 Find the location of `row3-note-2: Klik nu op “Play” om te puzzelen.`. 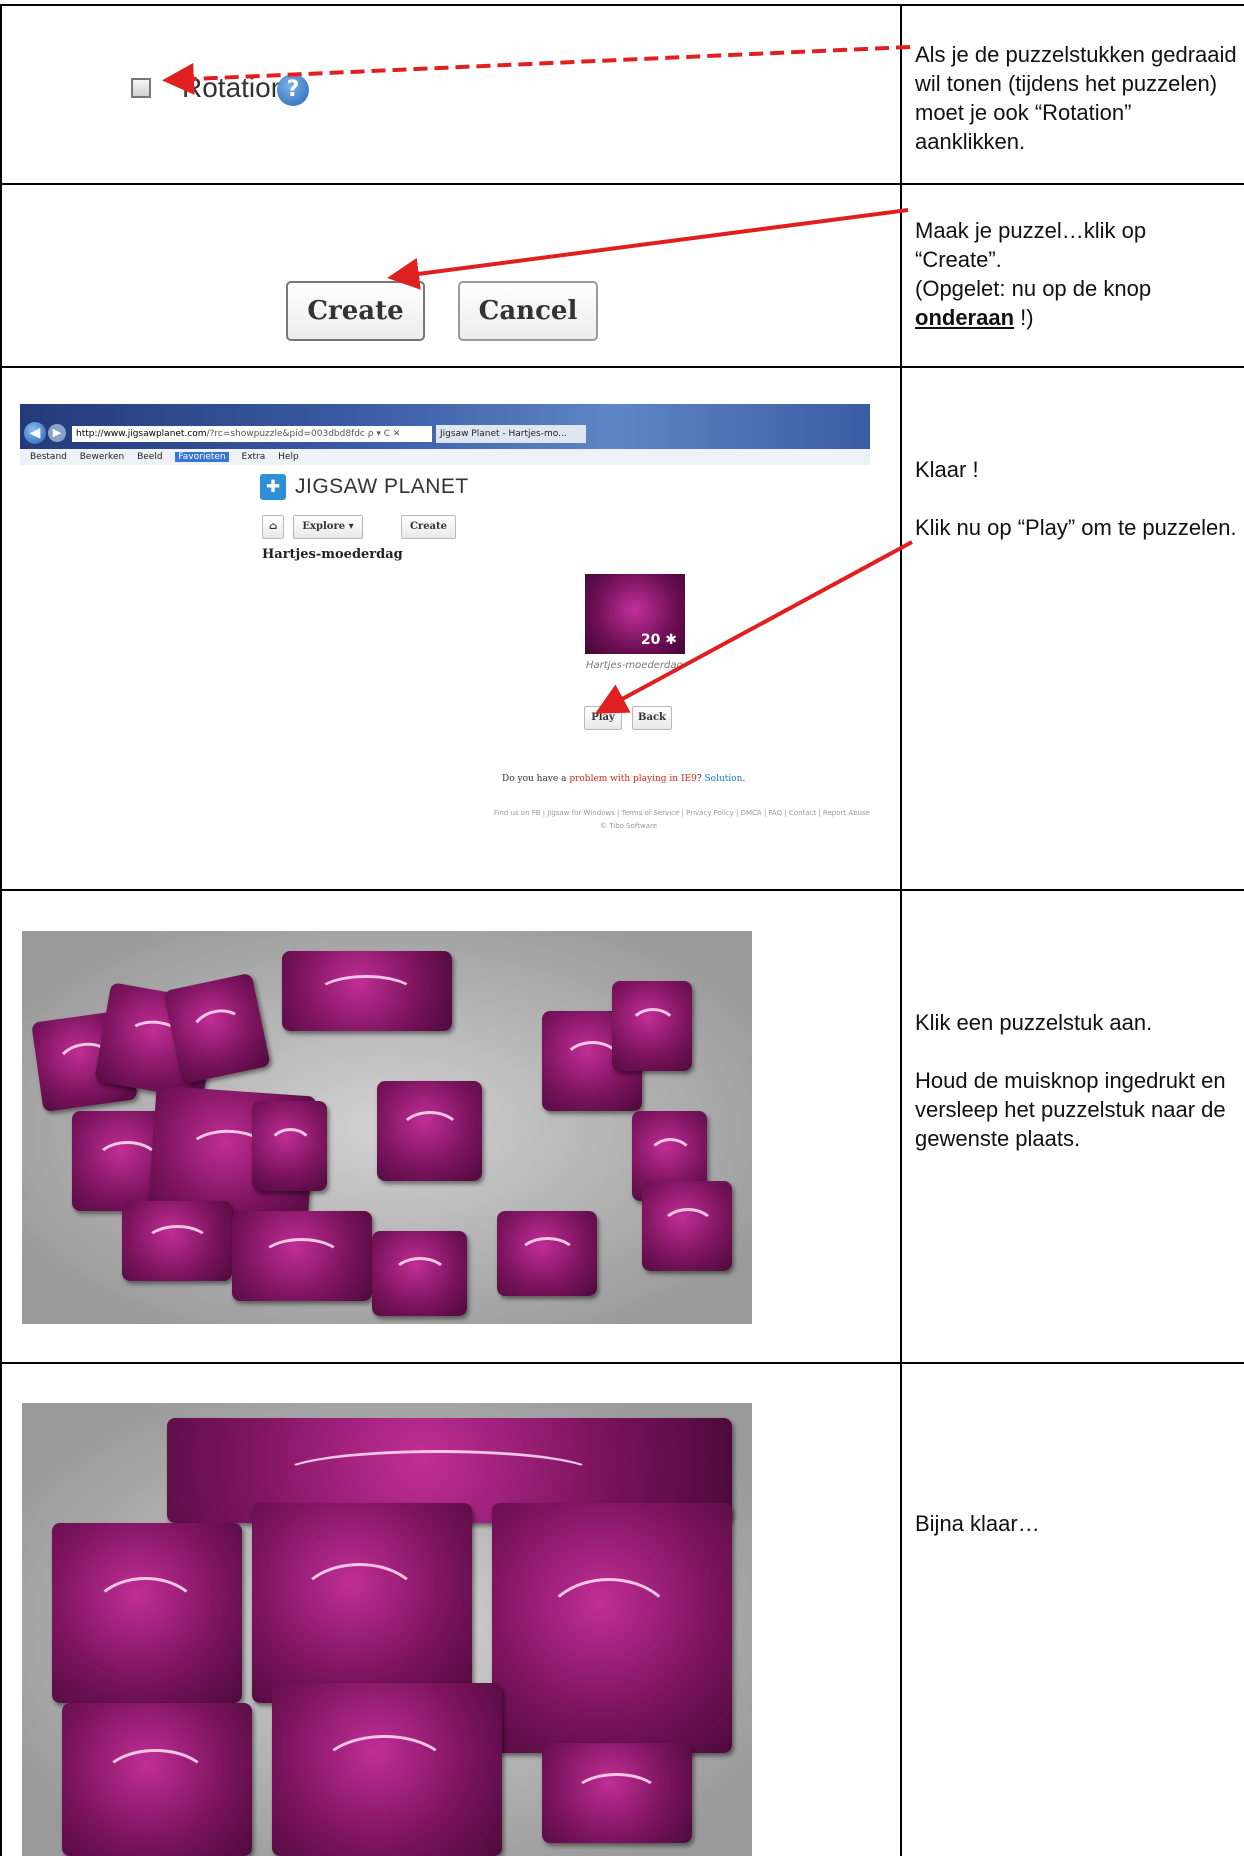

row3-note-2: Klik nu op “Play” om te puzzelen. is located at coordinates (1076, 527).